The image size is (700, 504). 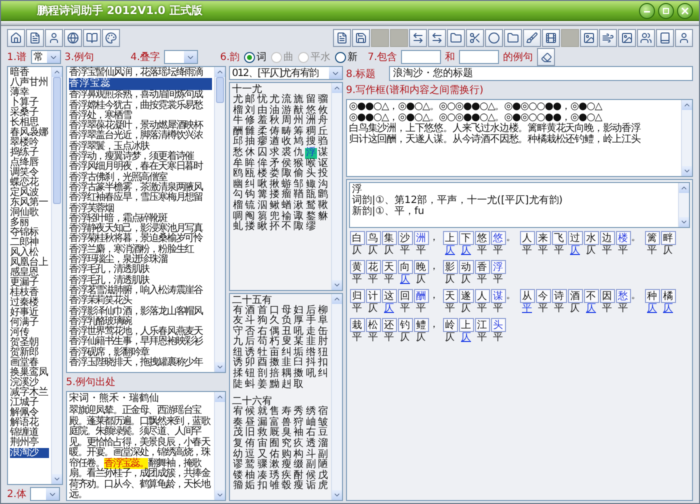 I want to click on rhyme-character: 琇, so click(x=274, y=476).